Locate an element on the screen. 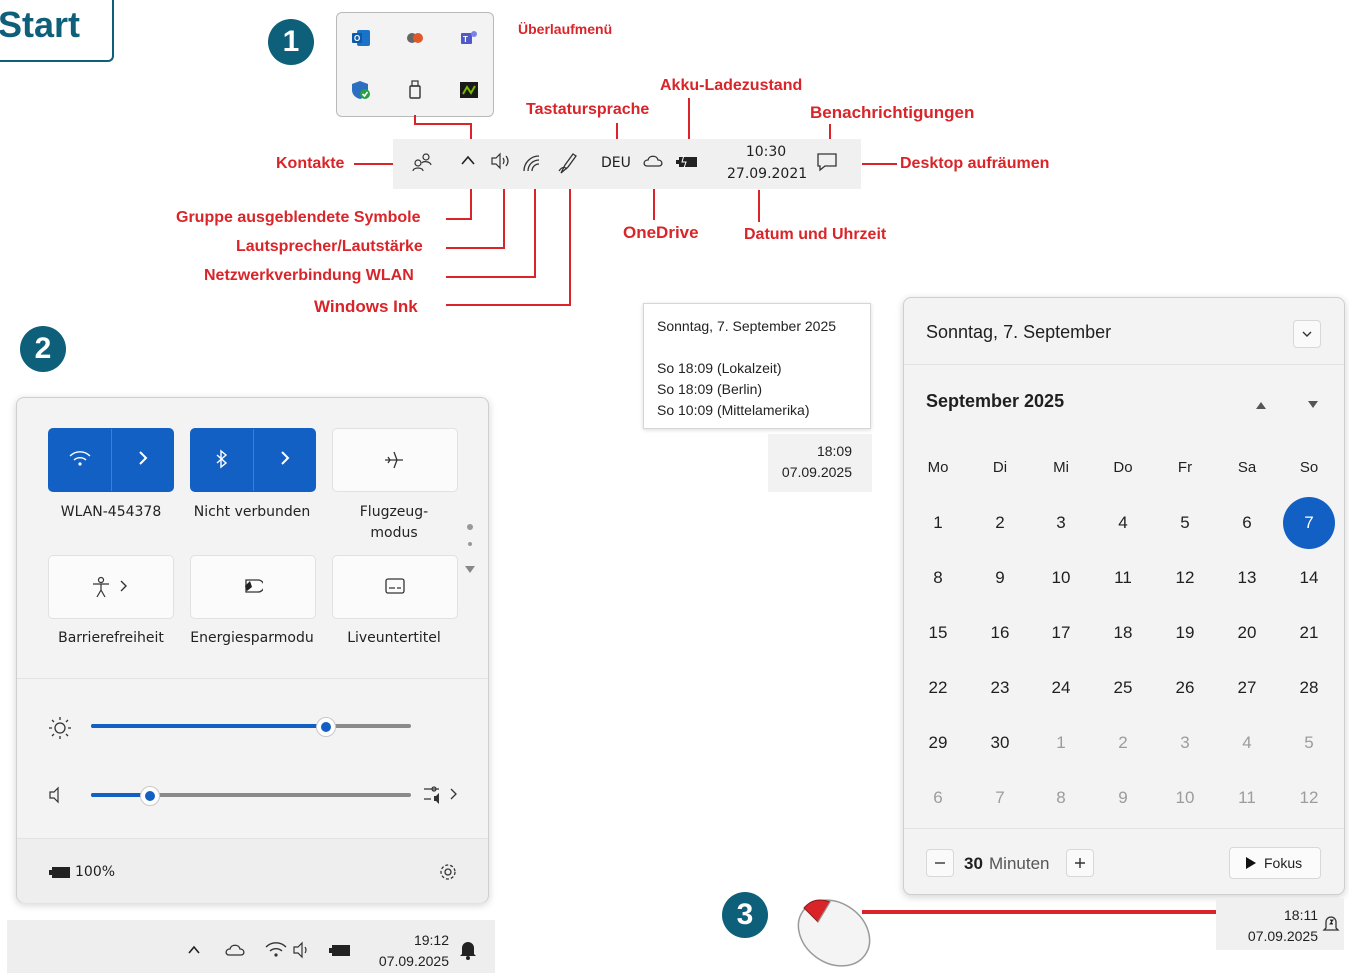 Image resolution: width=1349 pixels, height=977 pixels. settings-gear-icon is located at coordinates (448, 874).